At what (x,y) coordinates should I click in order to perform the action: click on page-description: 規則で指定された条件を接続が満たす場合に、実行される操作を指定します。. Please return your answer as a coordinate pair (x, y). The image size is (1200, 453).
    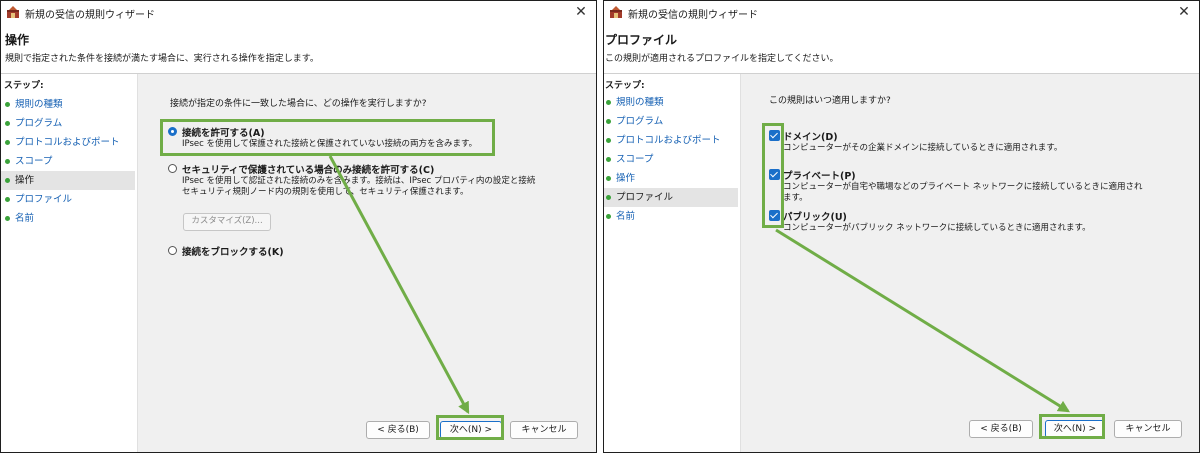
    Looking at the image, I should click on (162, 59).